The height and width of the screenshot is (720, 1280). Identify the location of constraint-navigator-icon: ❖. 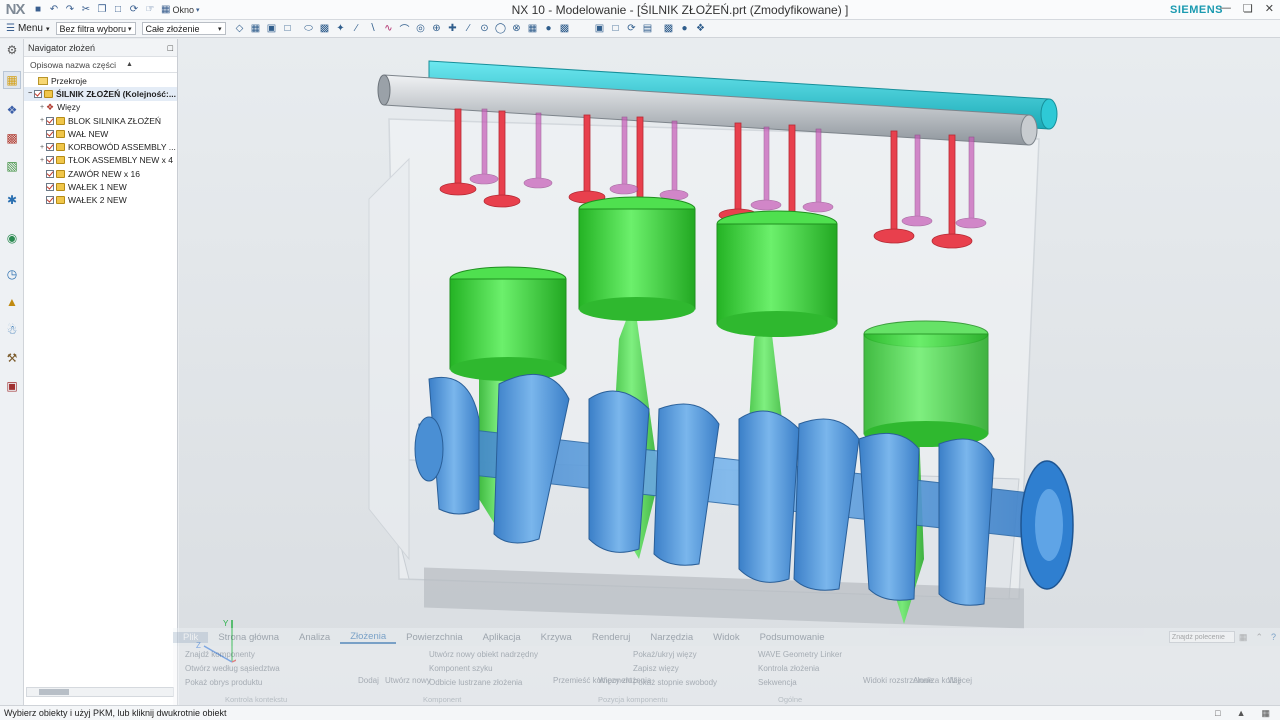
(12, 110).